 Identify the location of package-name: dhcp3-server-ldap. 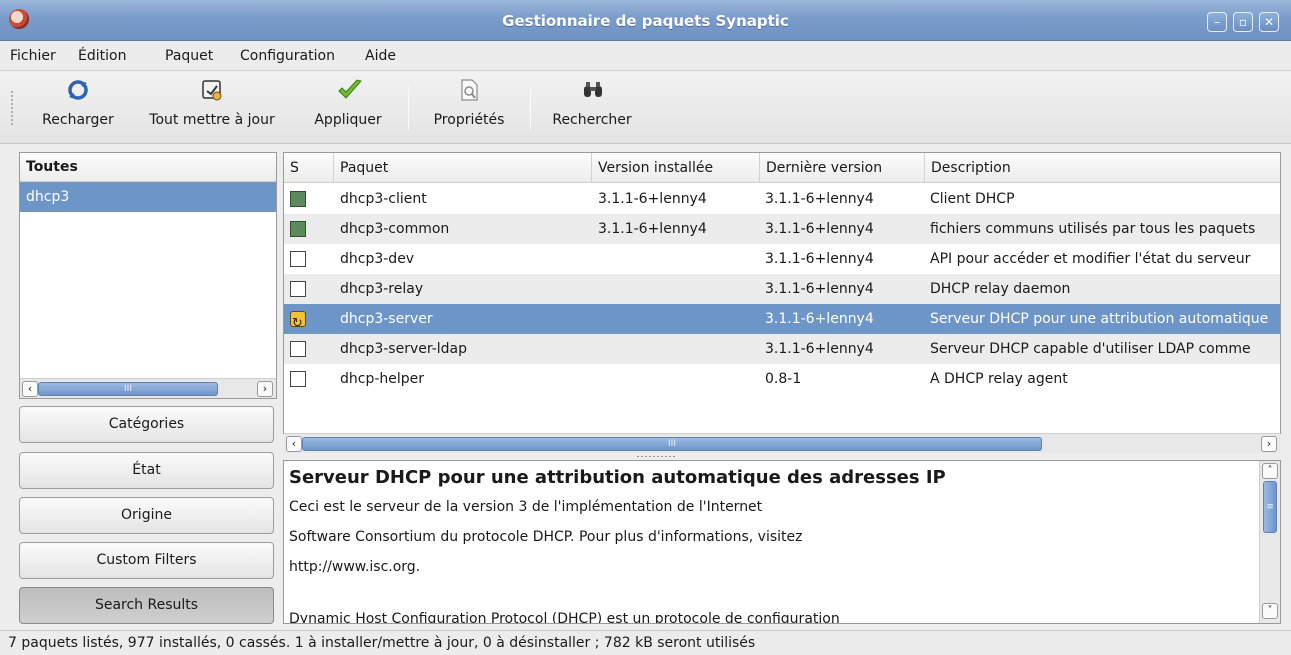
(404, 349).